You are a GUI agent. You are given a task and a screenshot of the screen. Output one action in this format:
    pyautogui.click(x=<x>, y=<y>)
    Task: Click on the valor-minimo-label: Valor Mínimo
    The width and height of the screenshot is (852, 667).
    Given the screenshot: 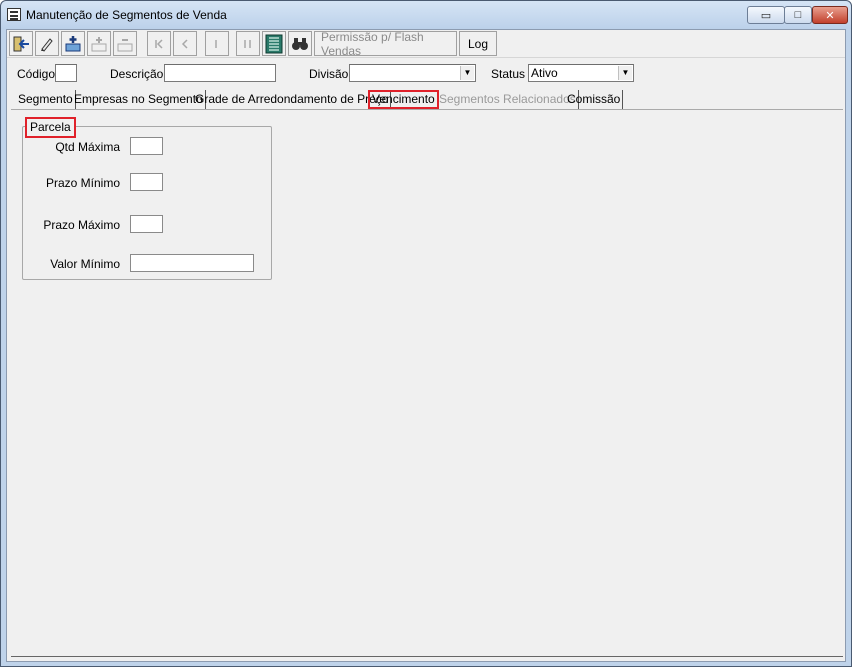 What is the action you would take?
    pyautogui.click(x=85, y=264)
    